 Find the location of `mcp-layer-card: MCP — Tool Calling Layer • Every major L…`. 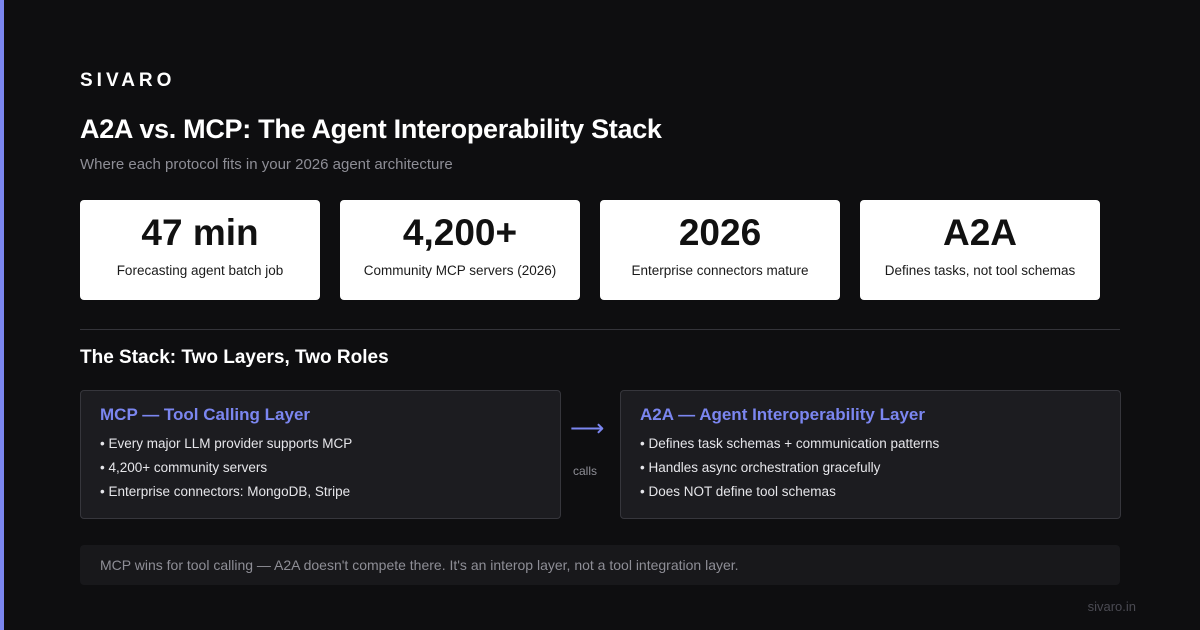

mcp-layer-card: MCP — Tool Calling Layer • Every major L… is located at coordinates (320, 454).